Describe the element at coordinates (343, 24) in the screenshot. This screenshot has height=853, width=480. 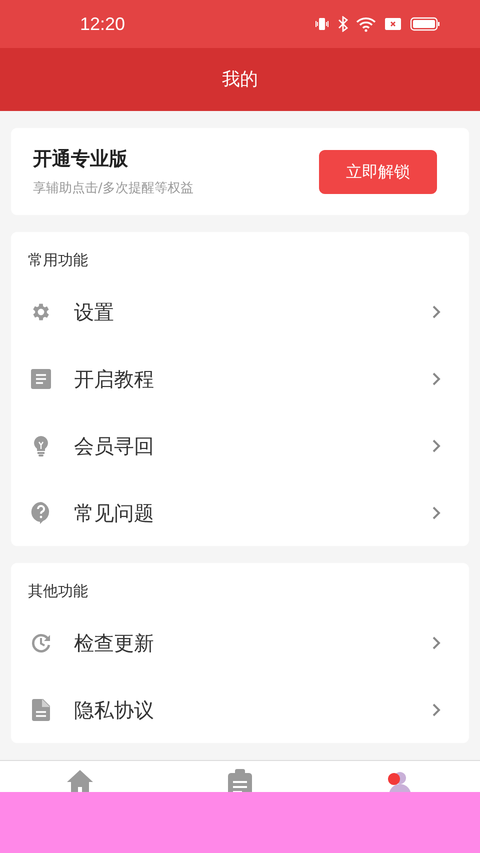
I see `bluetooth-icon` at that location.